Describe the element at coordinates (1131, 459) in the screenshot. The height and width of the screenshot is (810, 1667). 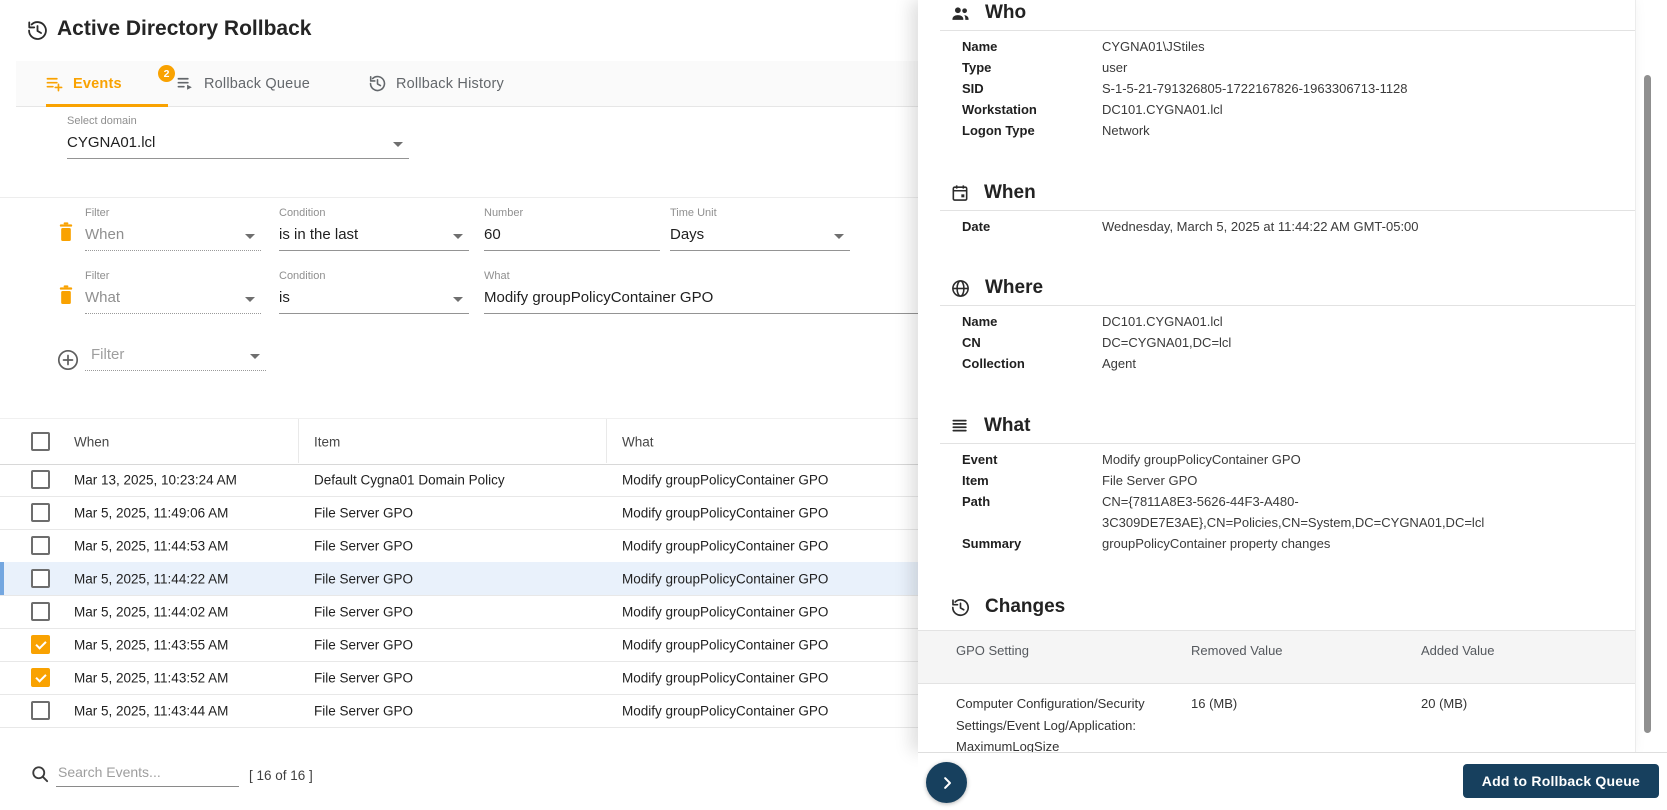
I see `detail-row: Event Modify groupPolicyContainer GPO` at that location.